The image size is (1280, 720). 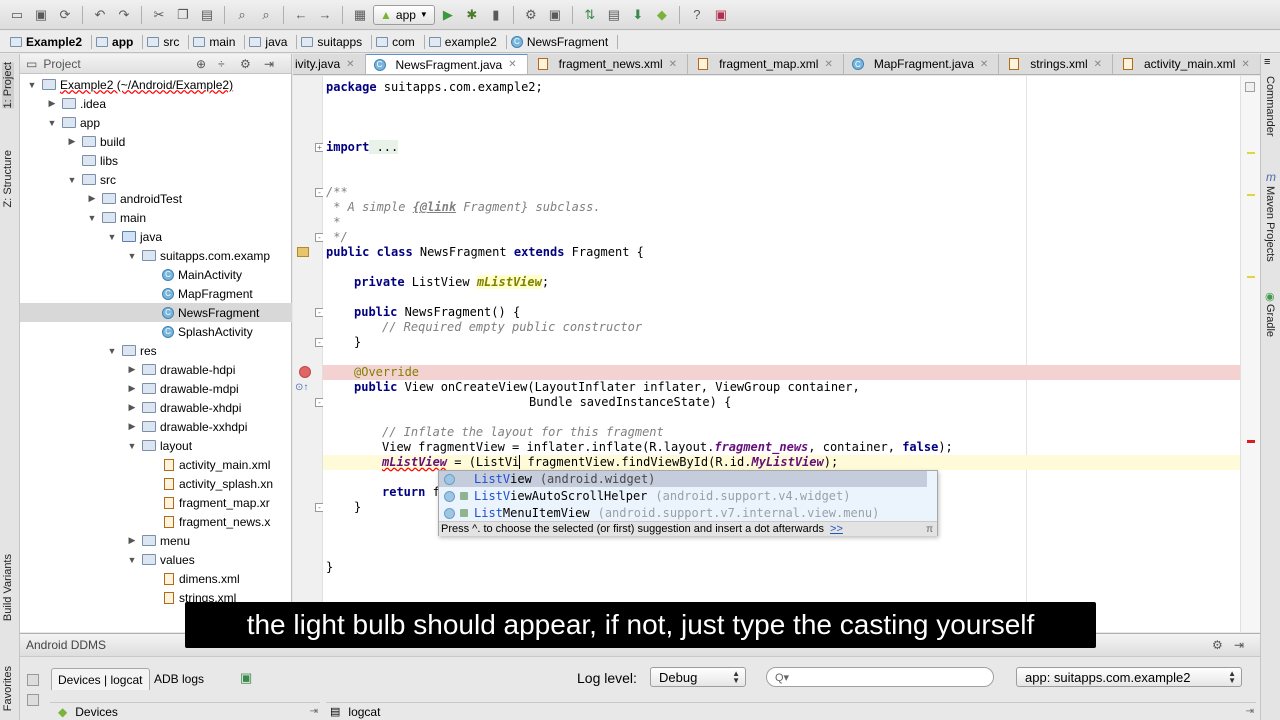 I want to click on tree-item: dimens.xml, so click(x=156, y=578).